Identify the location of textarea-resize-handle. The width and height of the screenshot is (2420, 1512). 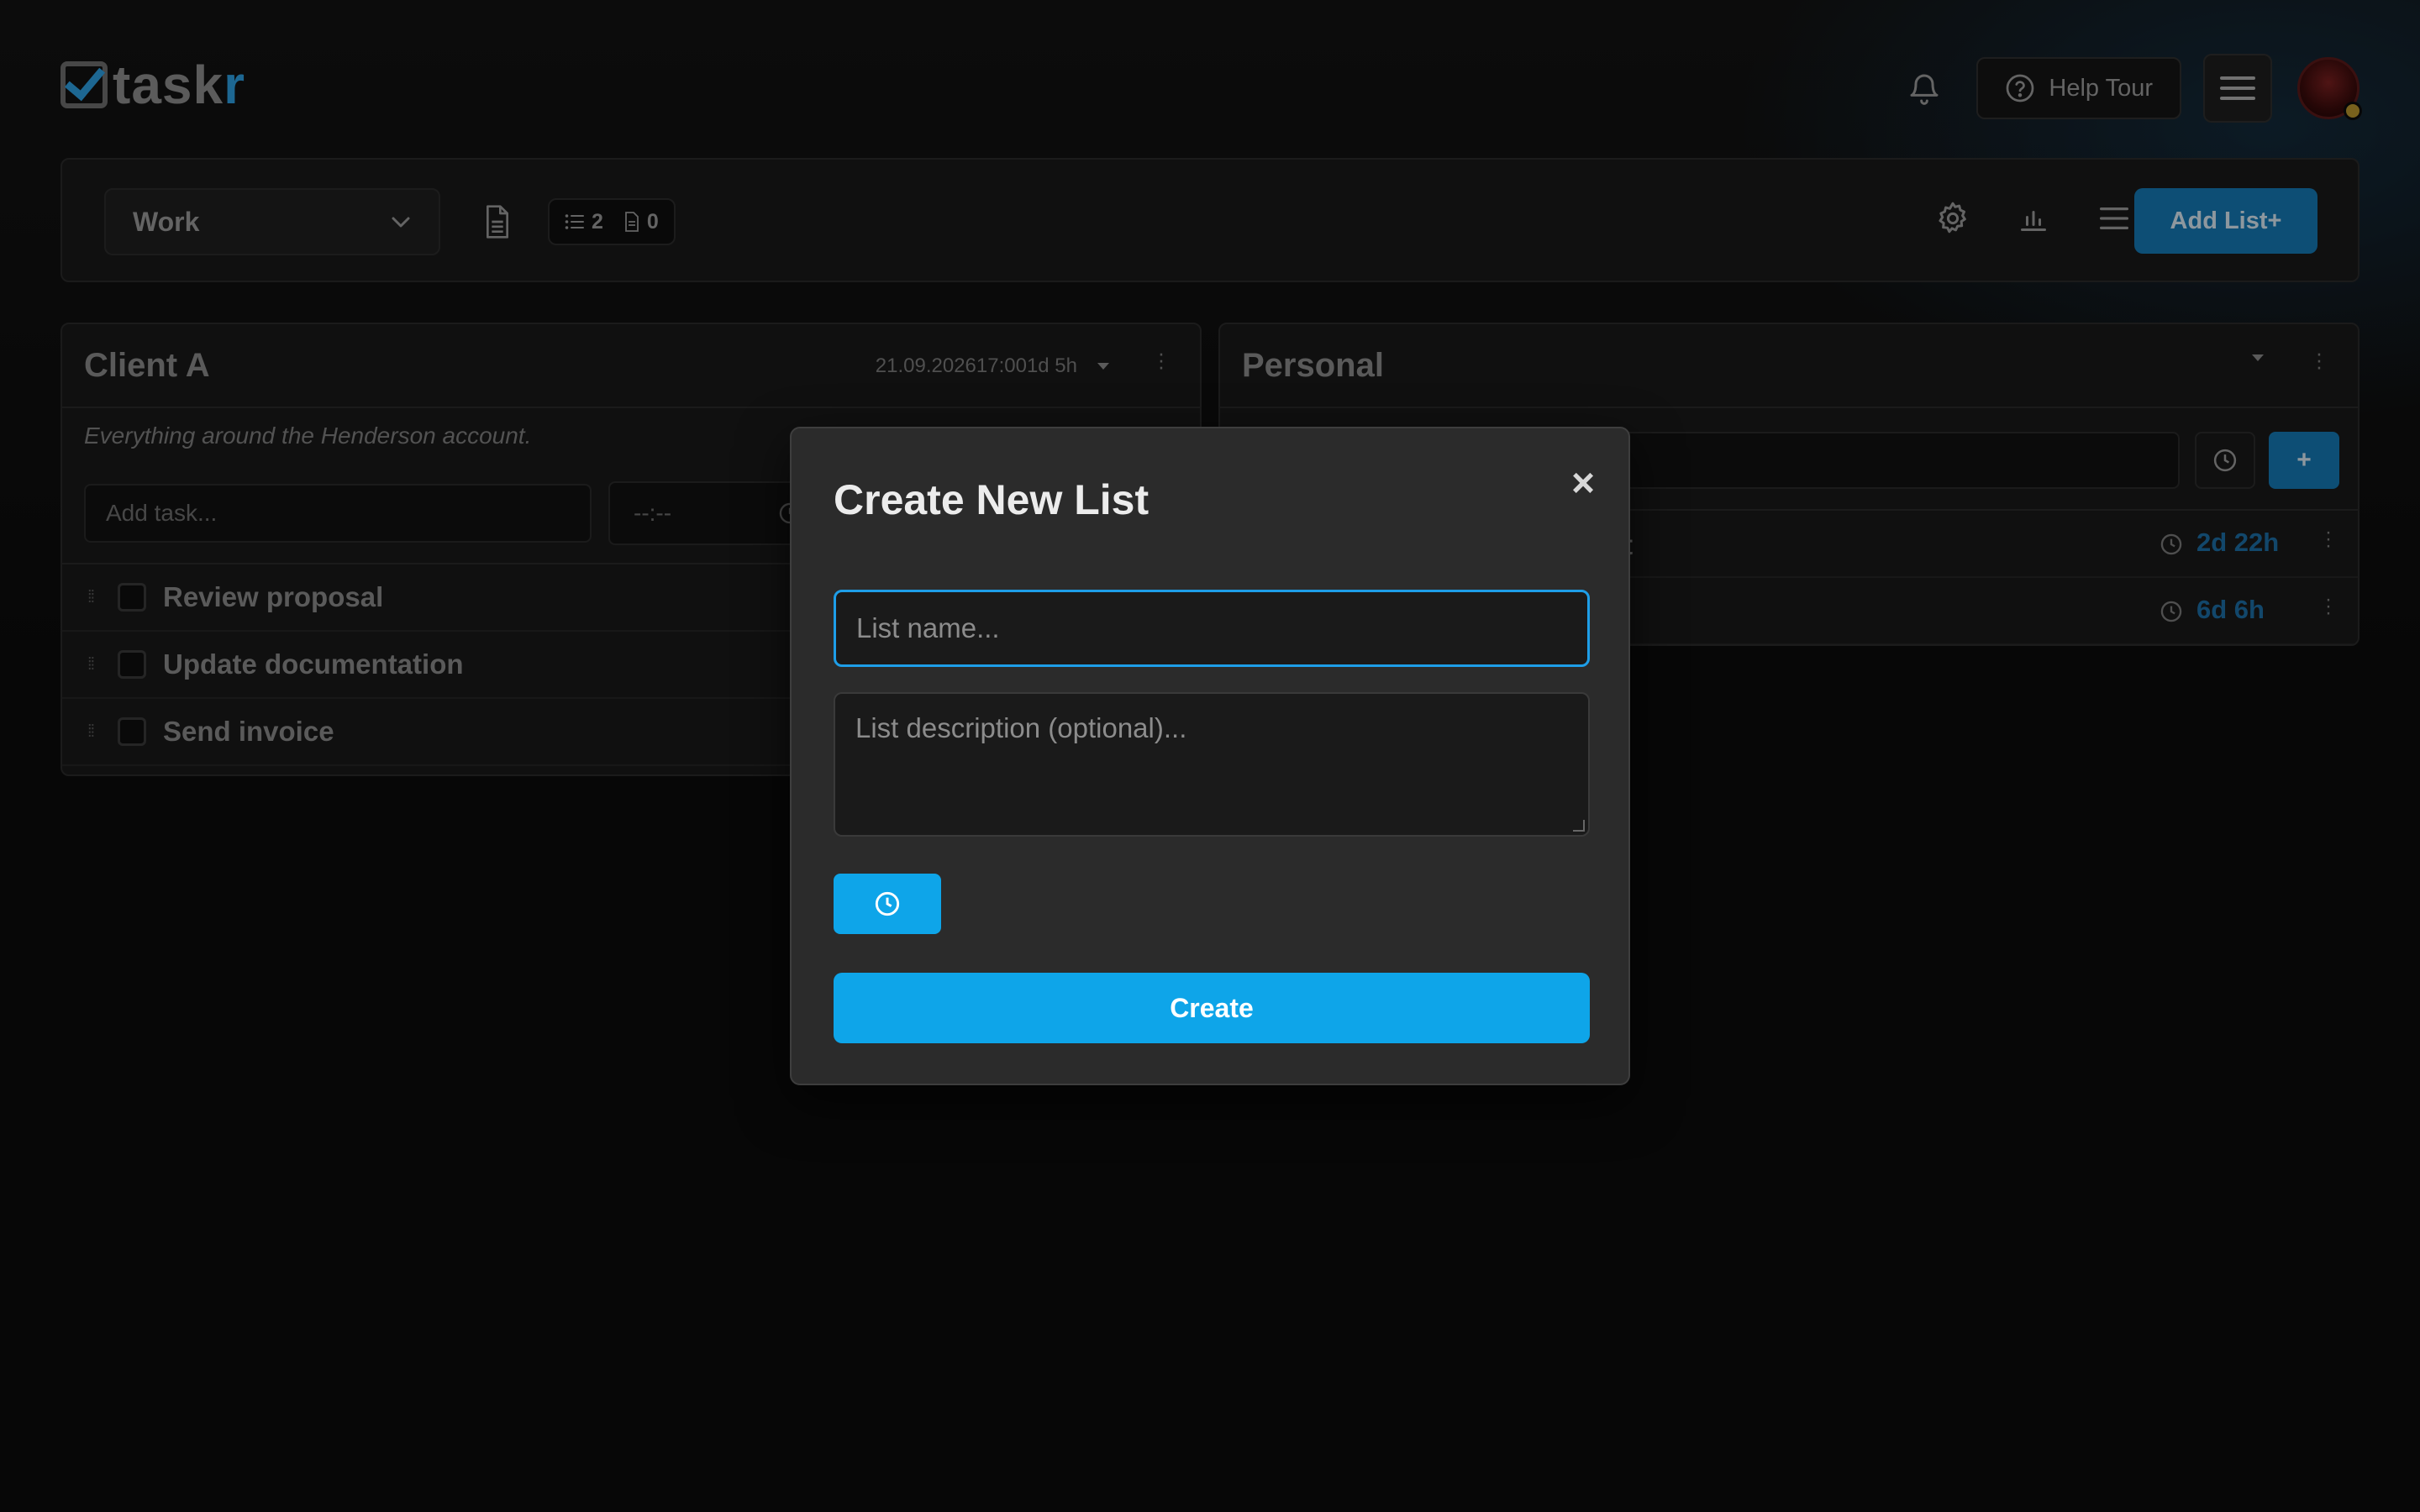
(1579, 826).